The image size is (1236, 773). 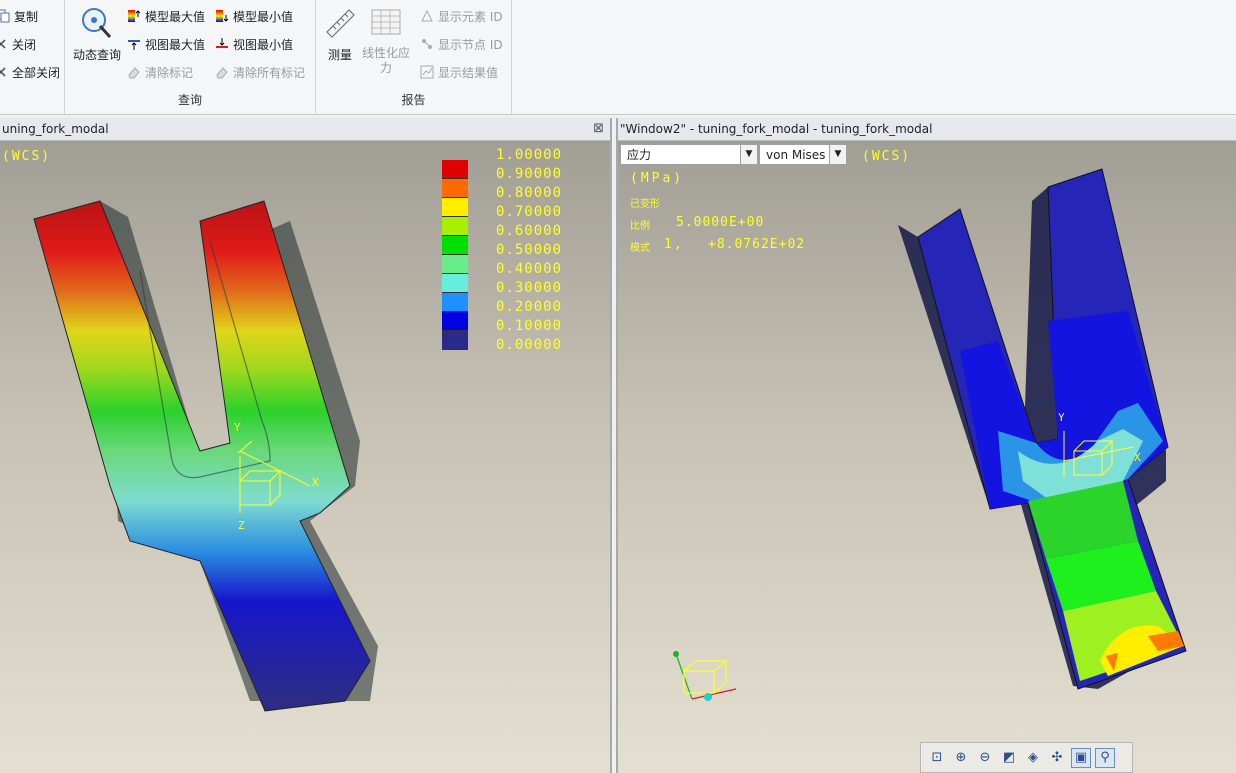 I want to click on view-min-icon, so click(x=222, y=44).